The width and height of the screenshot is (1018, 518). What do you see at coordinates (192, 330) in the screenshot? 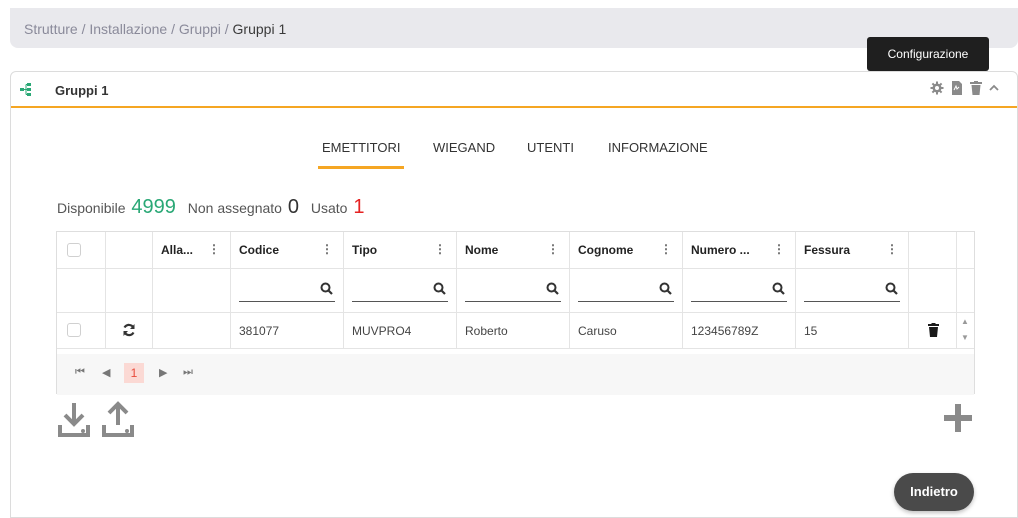
I see `cell-alla` at bounding box center [192, 330].